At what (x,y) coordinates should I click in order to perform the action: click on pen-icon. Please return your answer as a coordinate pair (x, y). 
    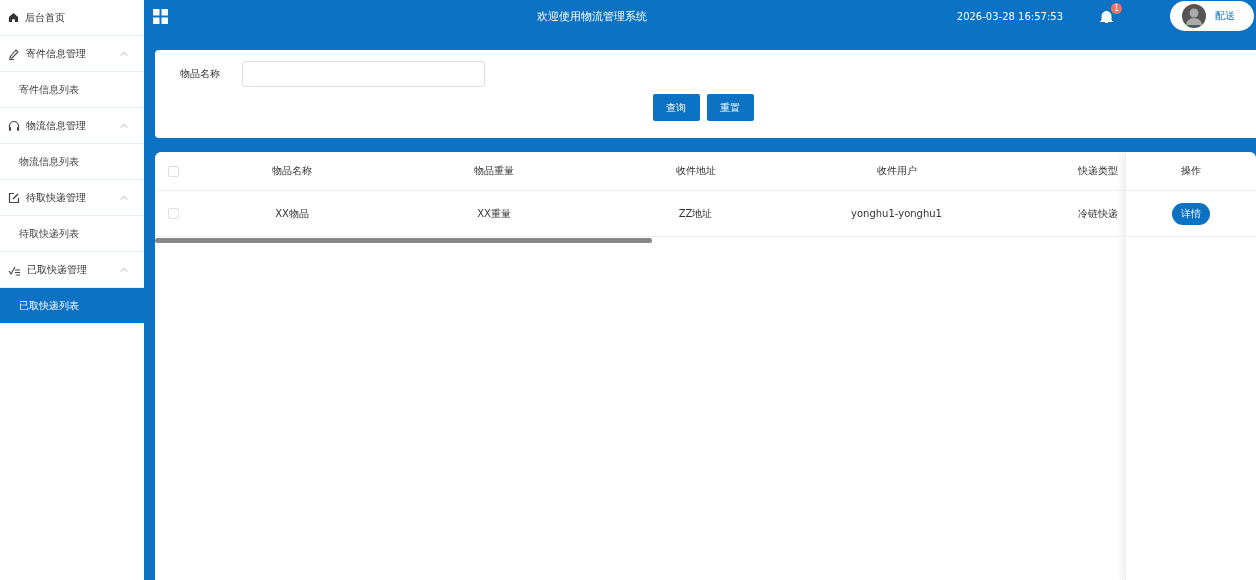
    Looking at the image, I should click on (14, 53).